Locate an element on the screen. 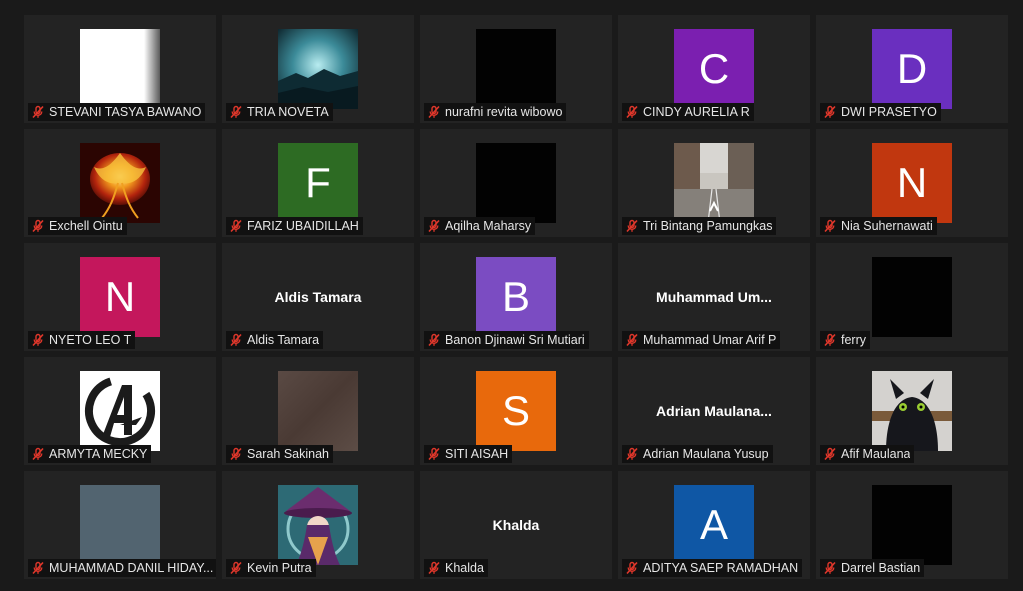 This screenshot has height=591, width=1023. participant-tile: ferry is located at coordinates (912, 297).